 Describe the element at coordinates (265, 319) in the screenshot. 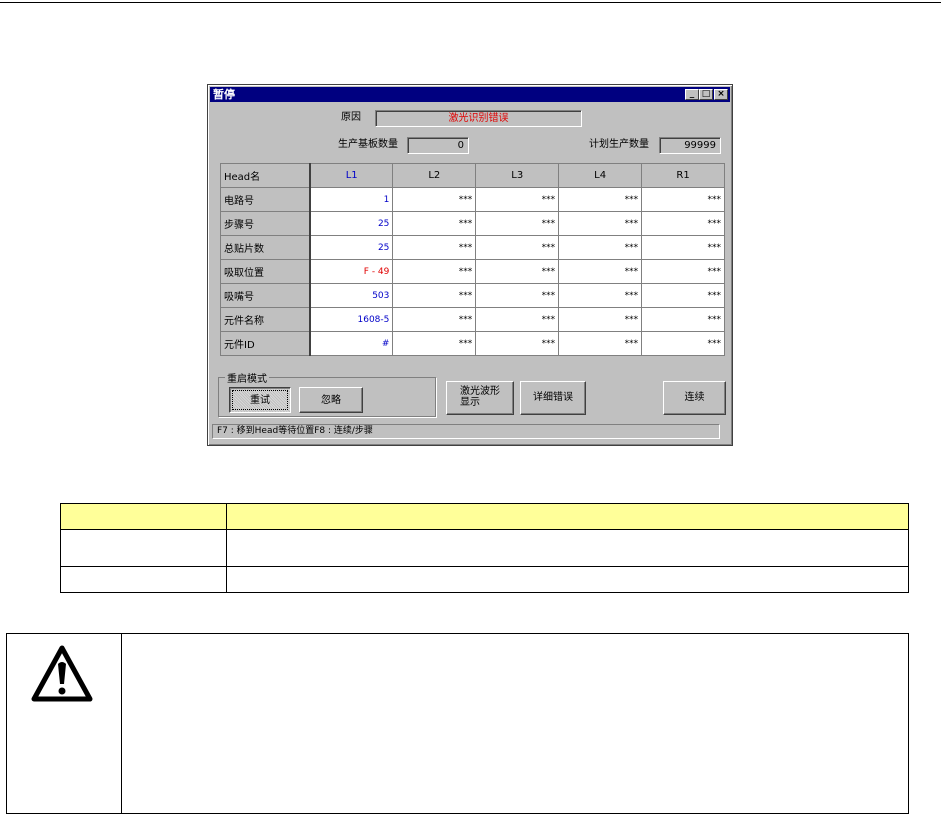

I see `row-header: 元件名称` at that location.